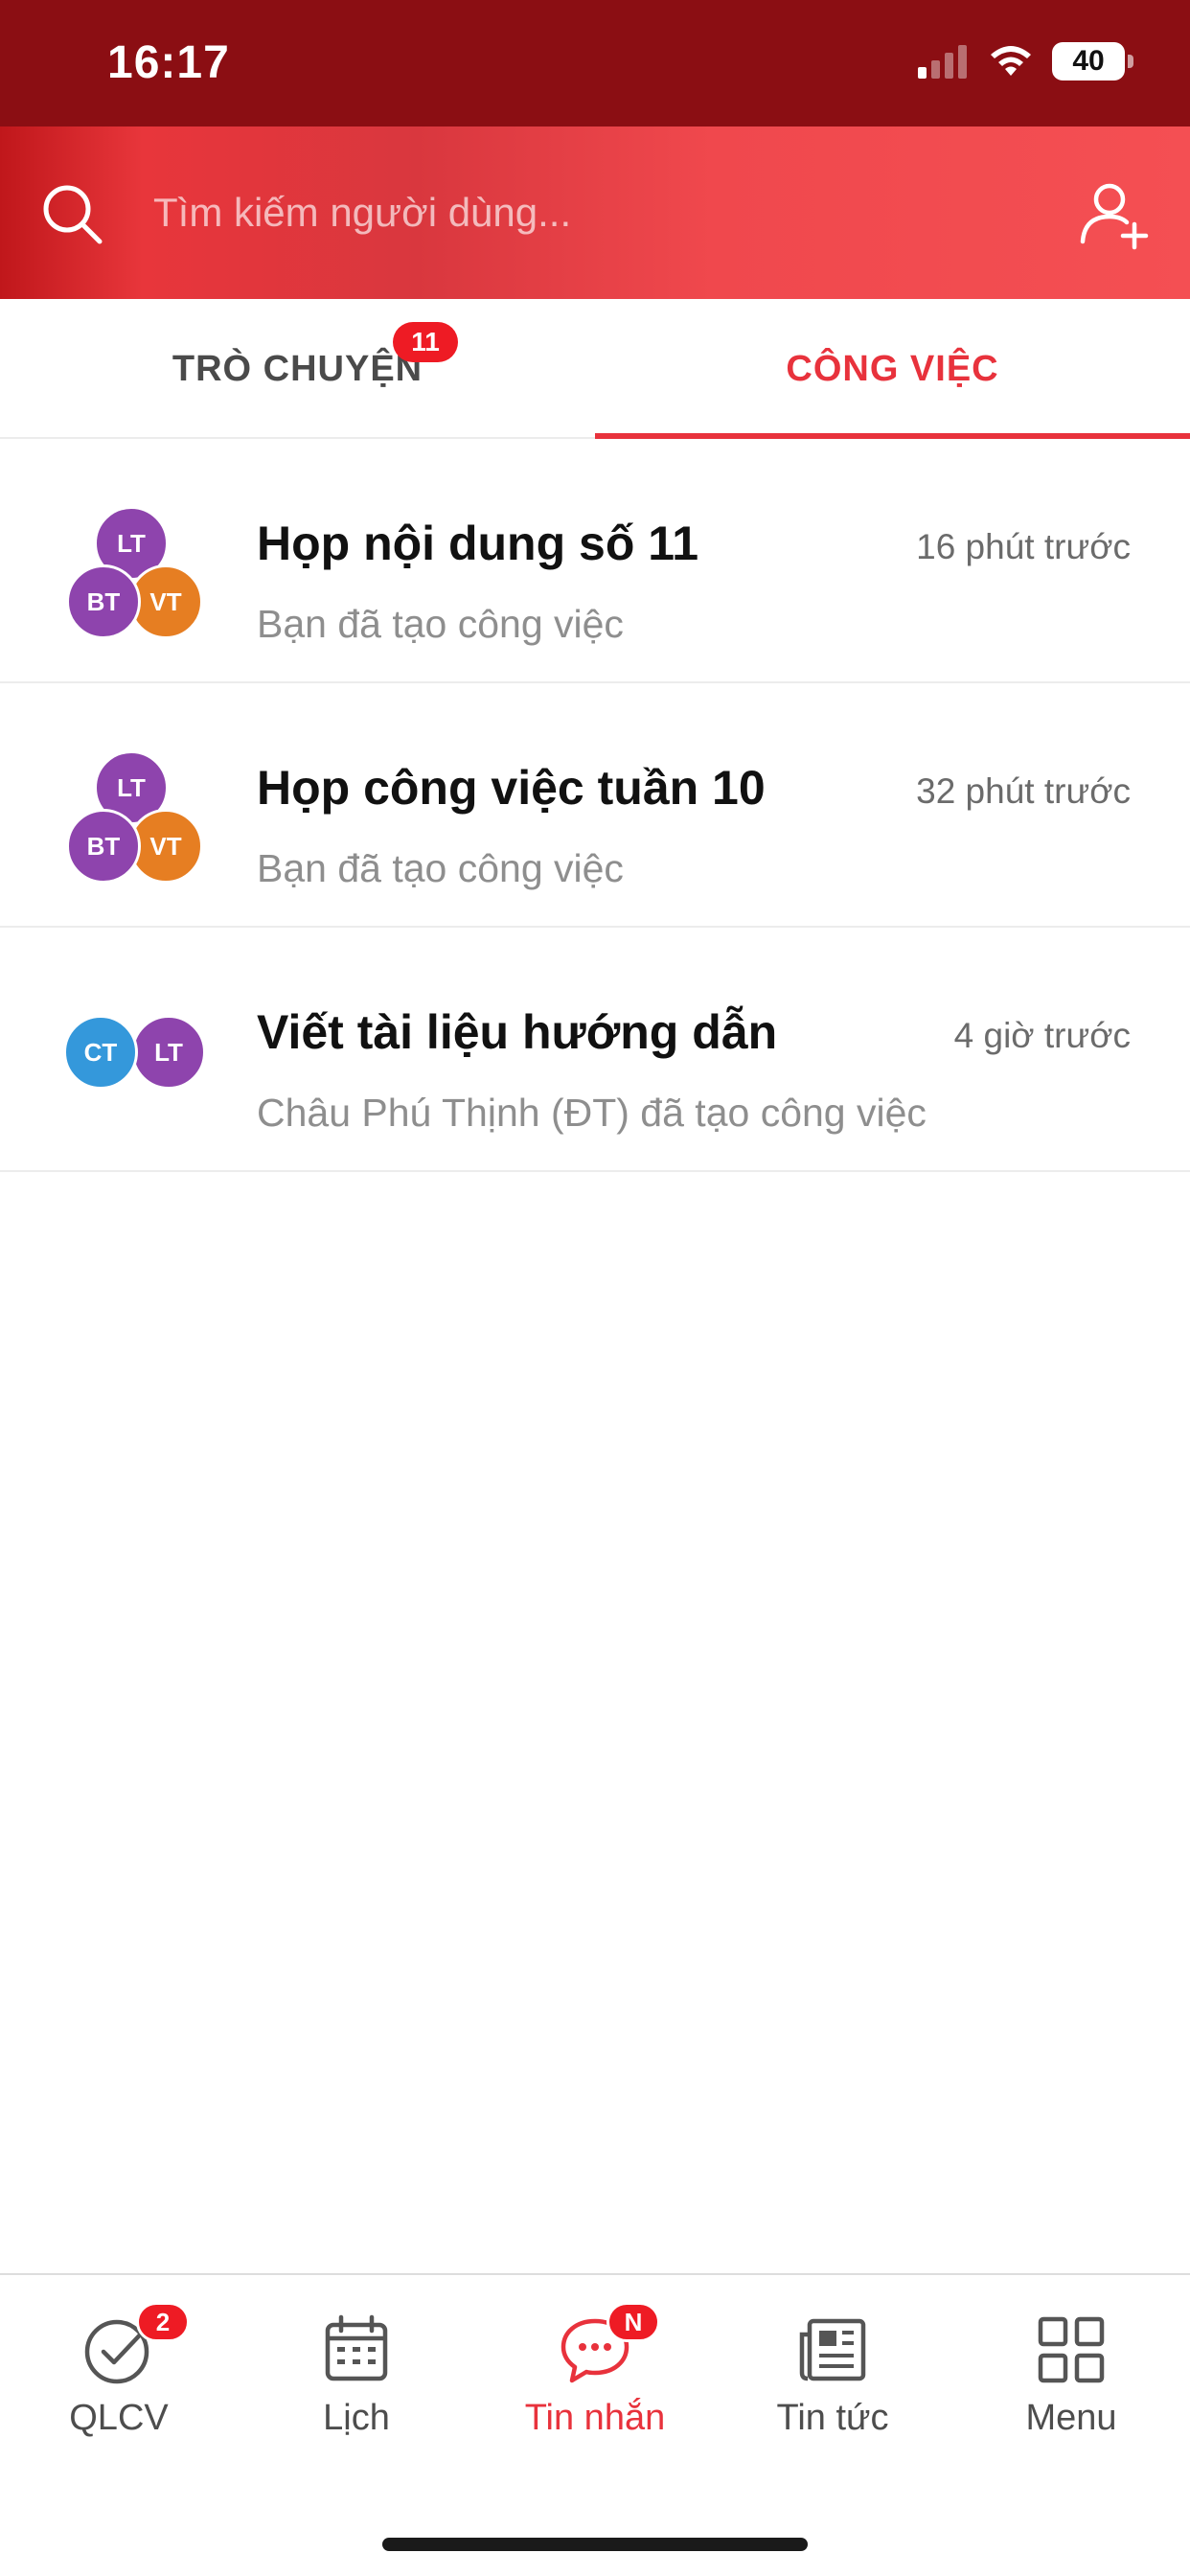  What do you see at coordinates (73, 214) in the screenshot?
I see `search-icon` at bounding box center [73, 214].